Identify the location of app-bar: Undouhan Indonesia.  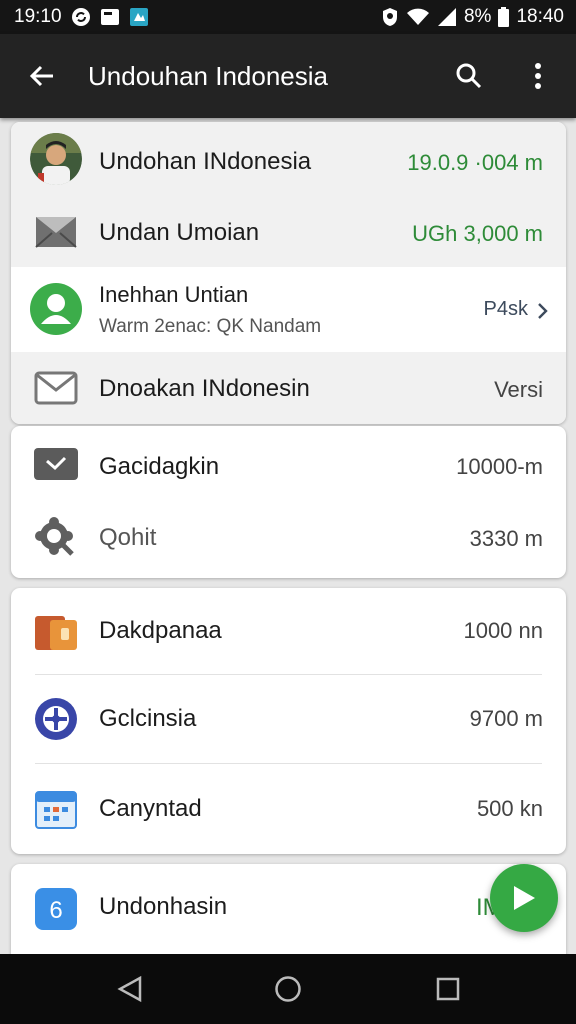
(288, 76).